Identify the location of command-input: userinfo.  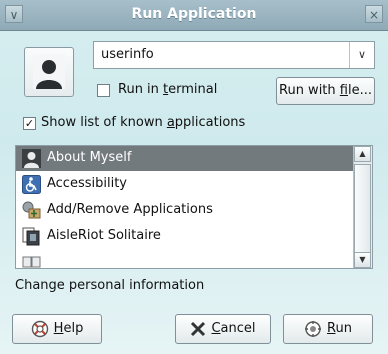
(127, 54).